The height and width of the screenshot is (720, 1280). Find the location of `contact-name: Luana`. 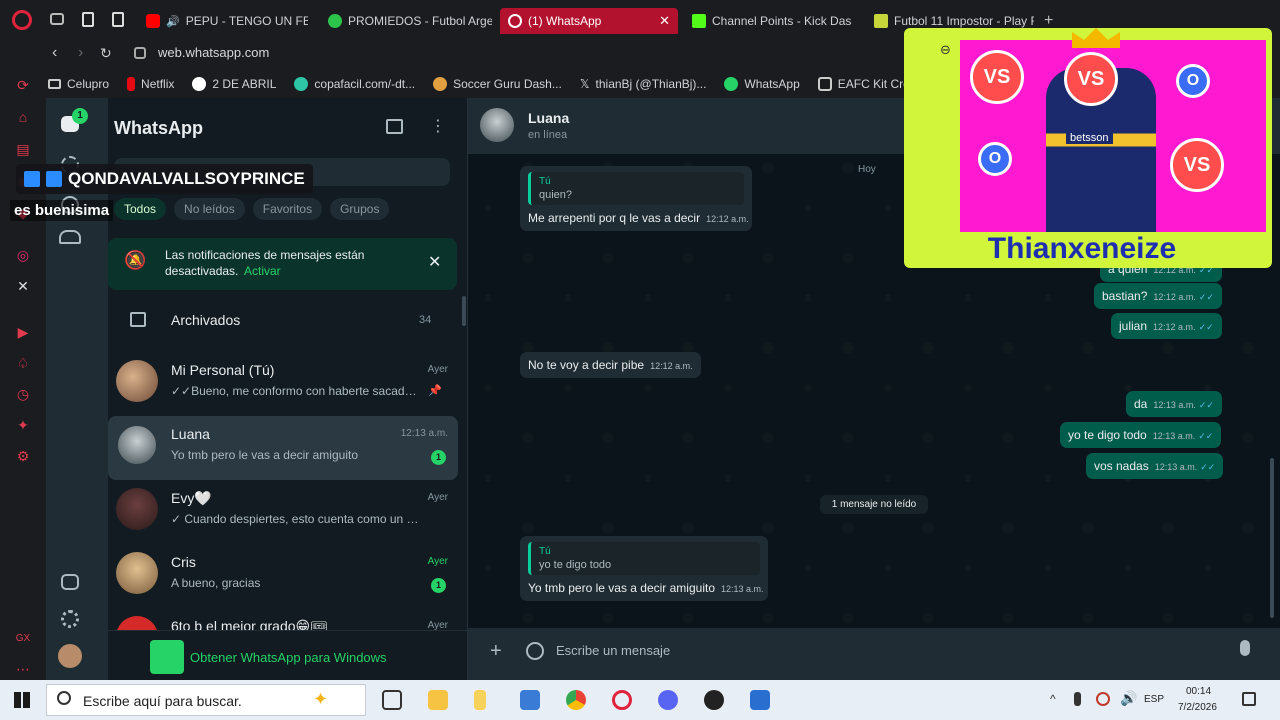

contact-name: Luana is located at coordinates (548, 118).